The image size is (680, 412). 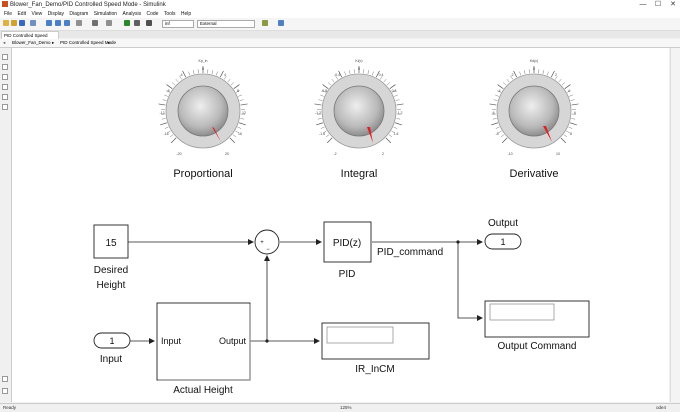 I want to click on menu-diagram: Diagram, so click(x=78, y=14).